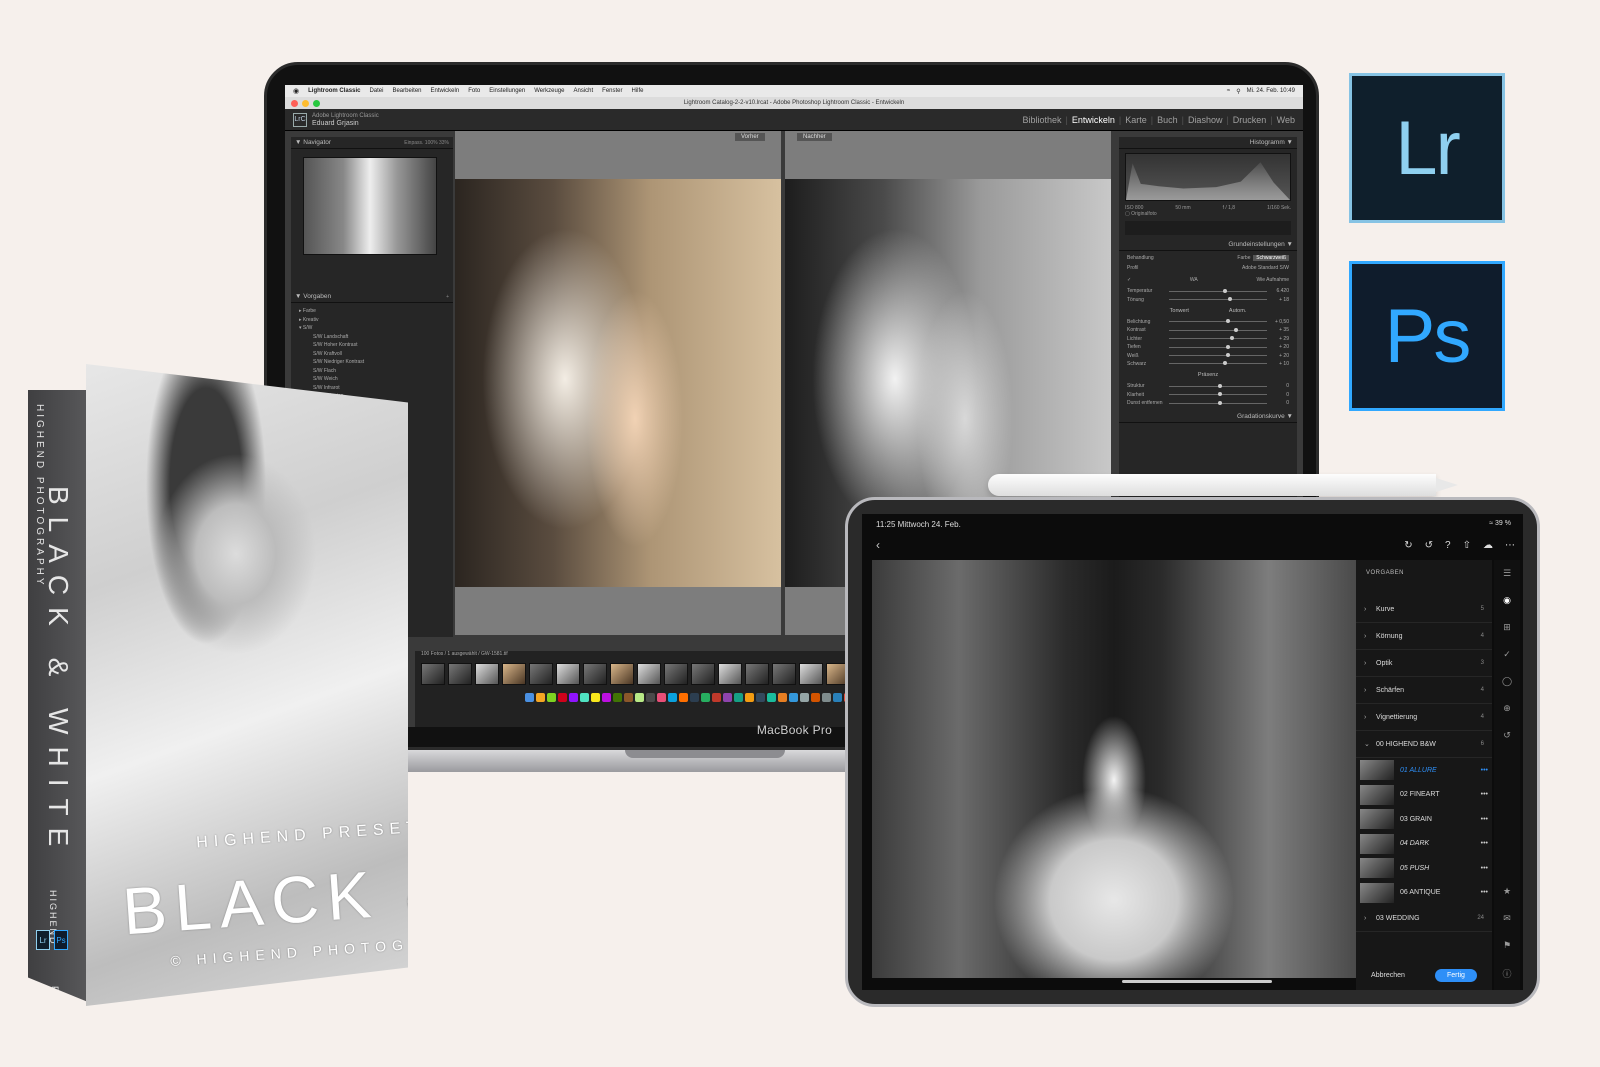 The image size is (1600, 1067). I want to click on preset-group-open: ⌄ 00 HIGHEND B&W 6, so click(1424, 744).